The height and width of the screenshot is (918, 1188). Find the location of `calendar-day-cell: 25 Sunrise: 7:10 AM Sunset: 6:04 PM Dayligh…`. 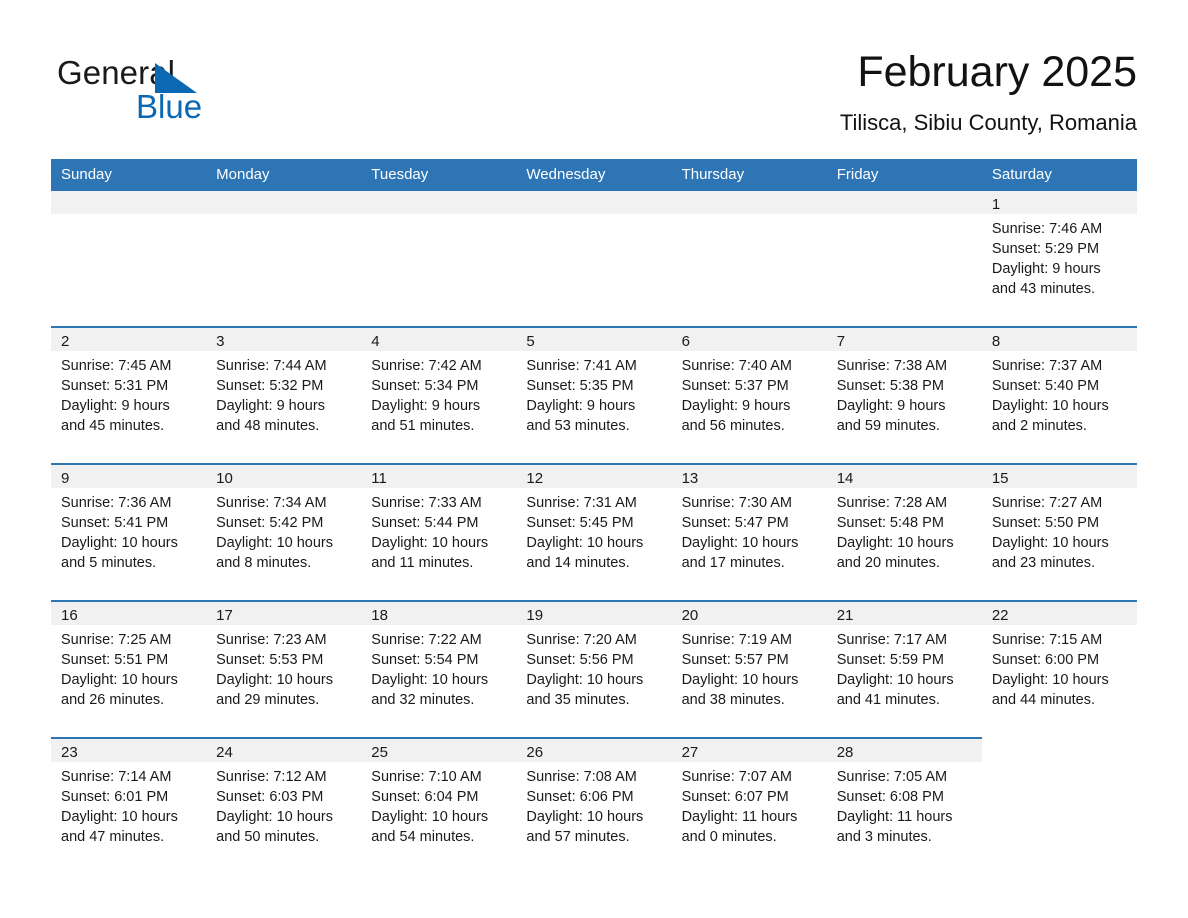

calendar-day-cell: 25 Sunrise: 7:10 AM Sunset: 6:04 PM Dayligh… is located at coordinates (439, 805).